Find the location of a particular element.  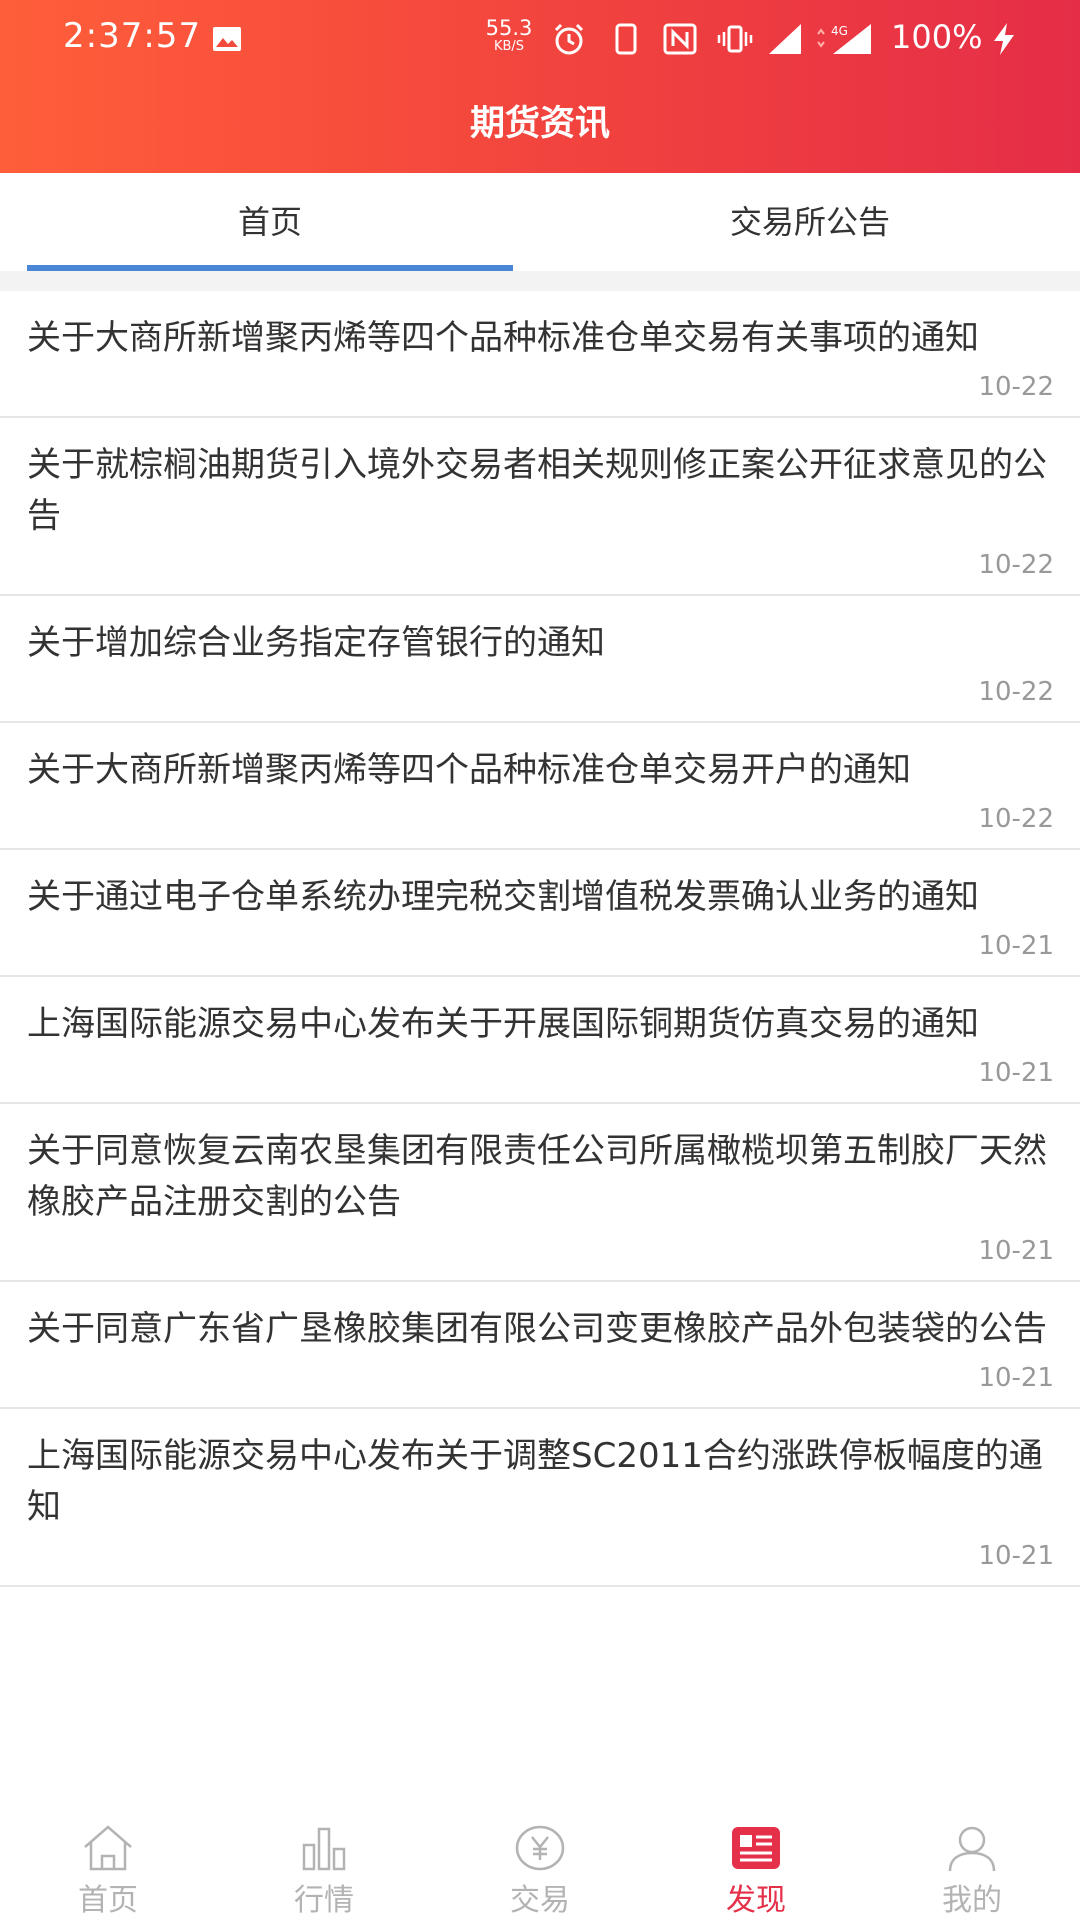

yuan-coin-icon is located at coordinates (540, 1848).